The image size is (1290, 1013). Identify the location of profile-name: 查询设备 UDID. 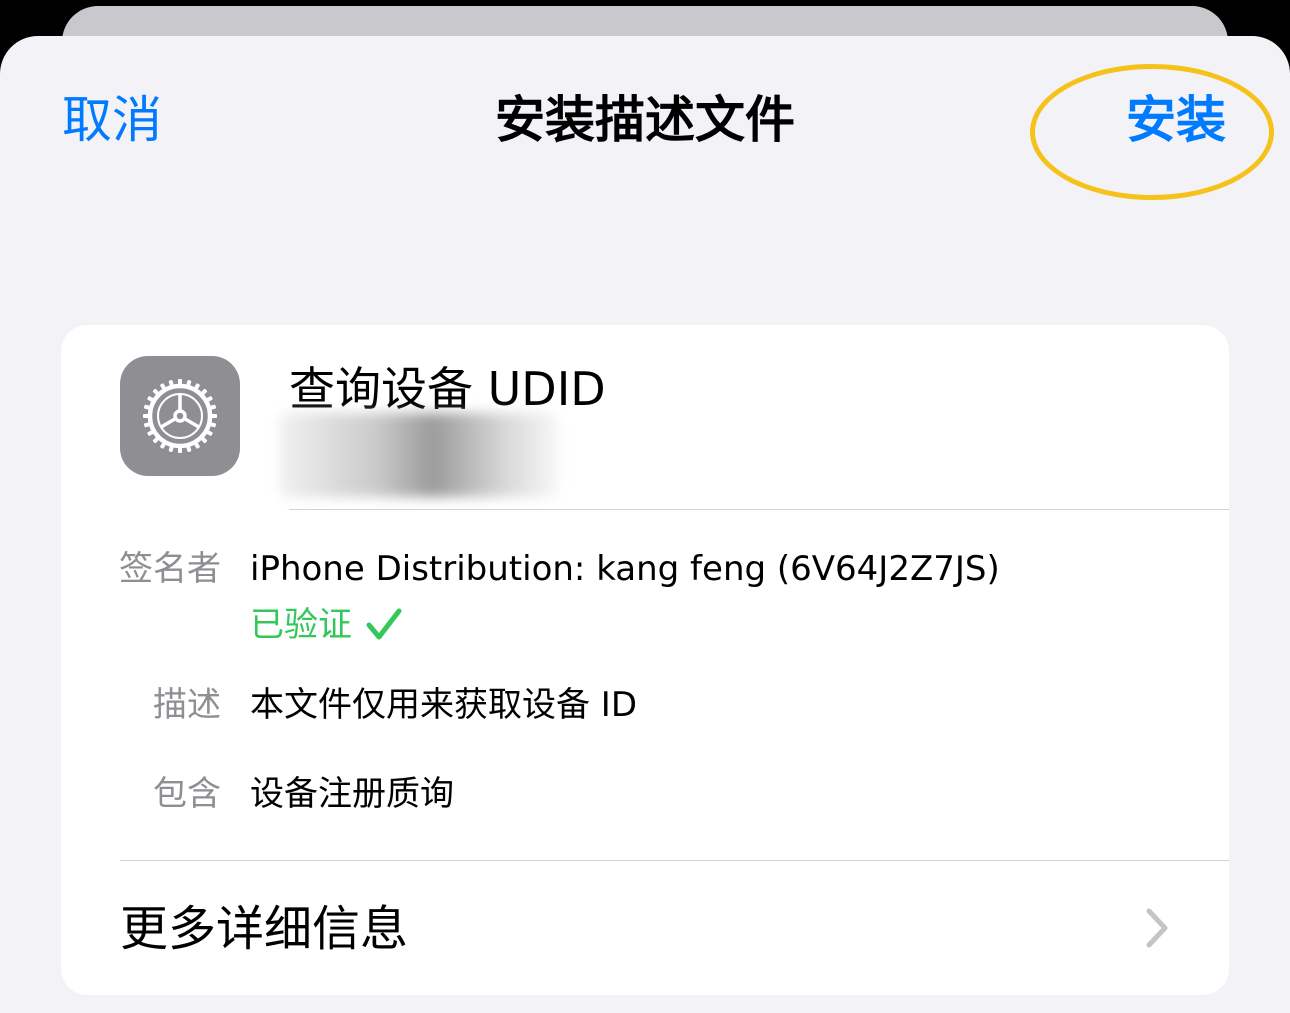
(447, 389).